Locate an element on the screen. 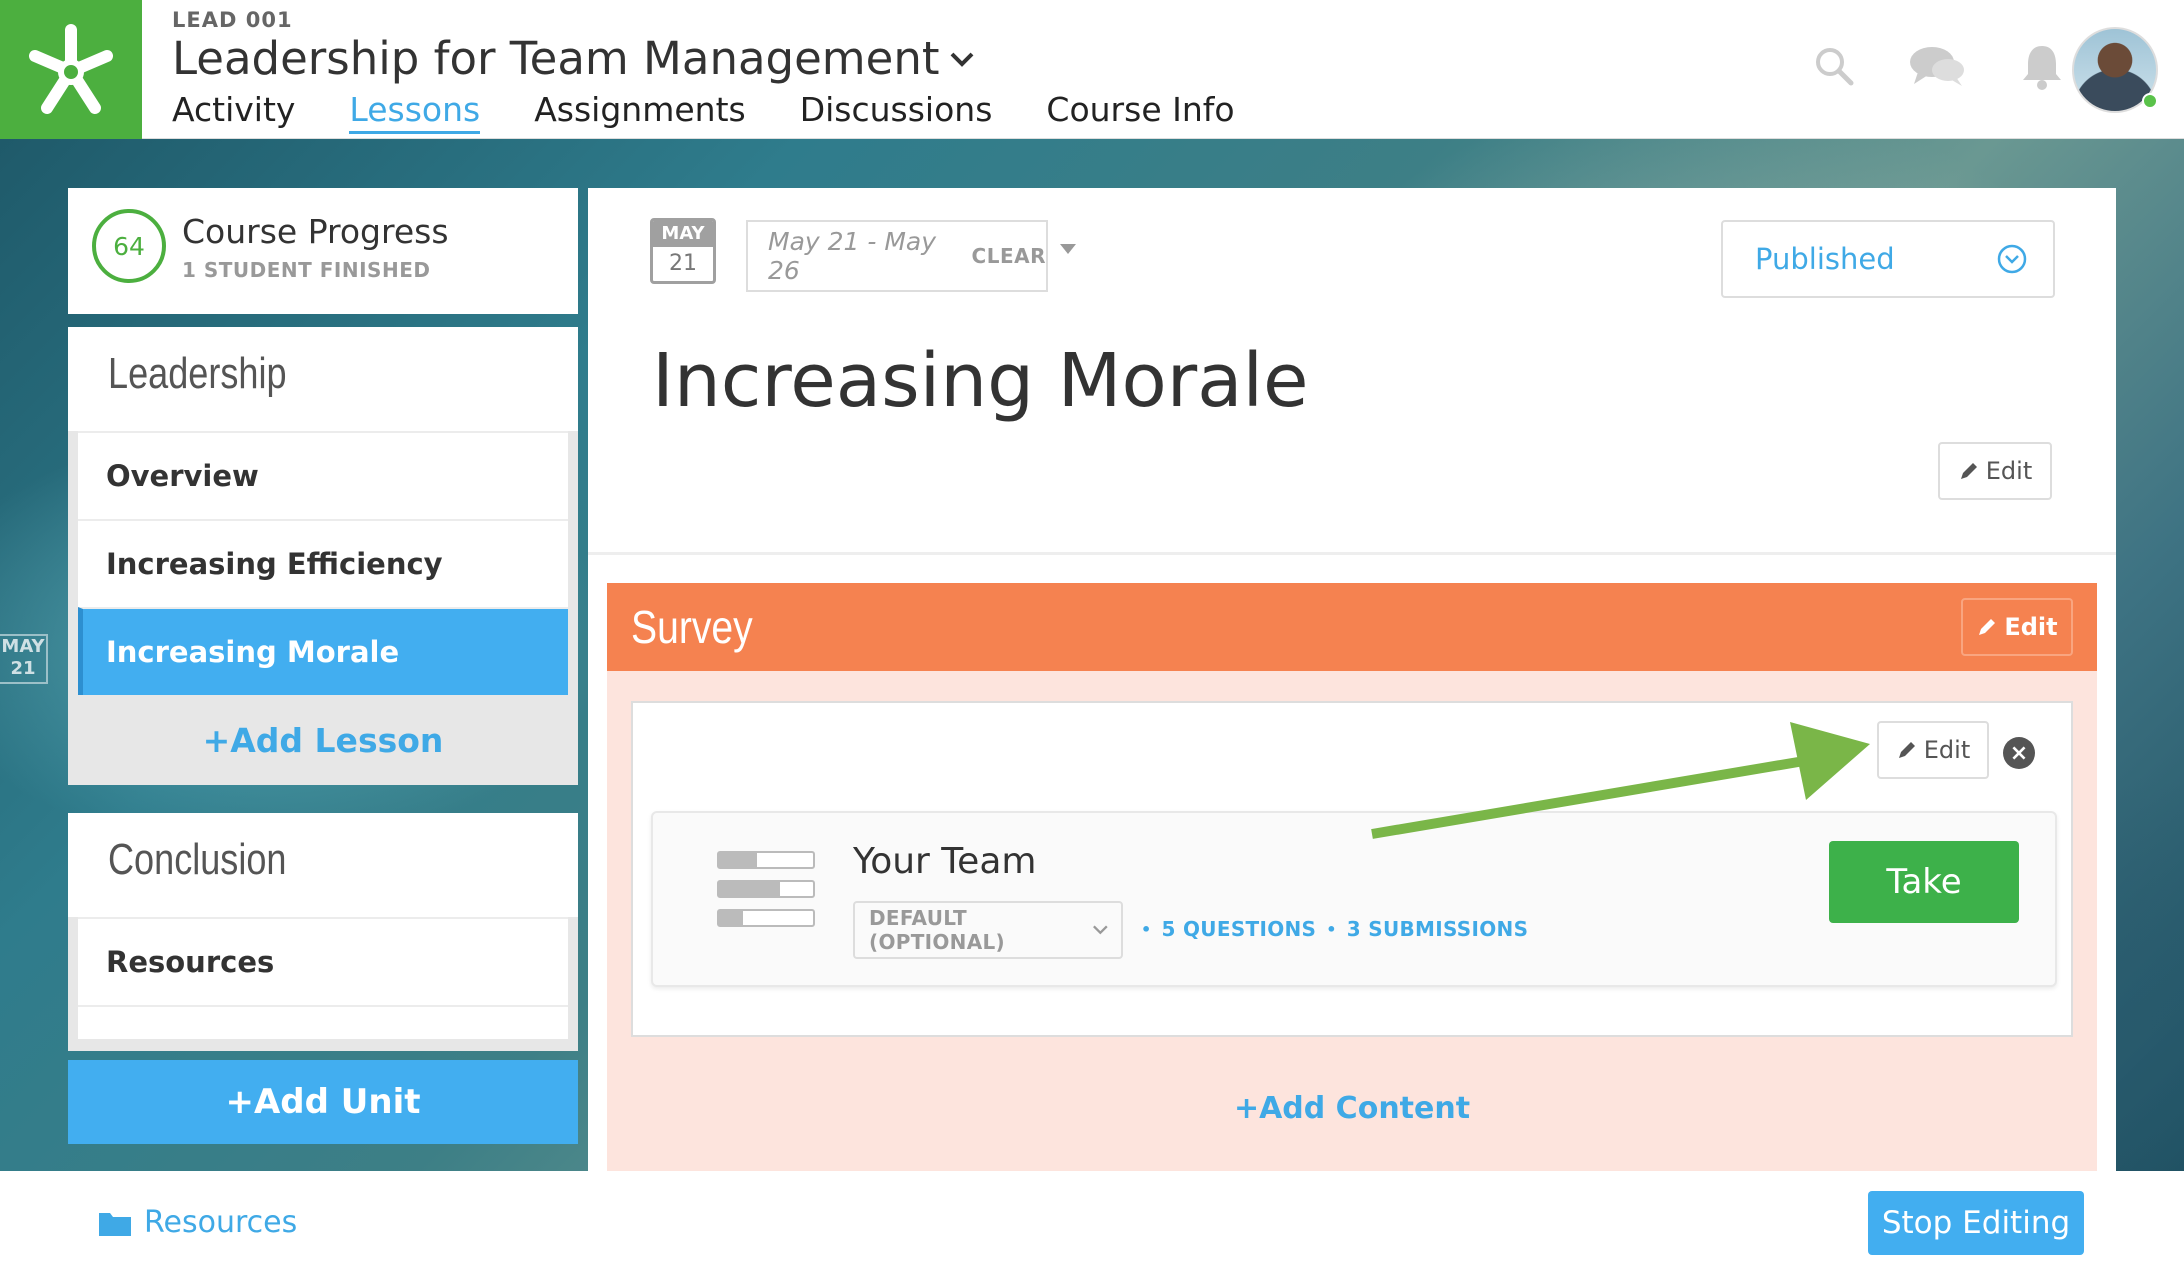  lesson-increasing-morale: Increasing Morale is located at coordinates (323, 651).